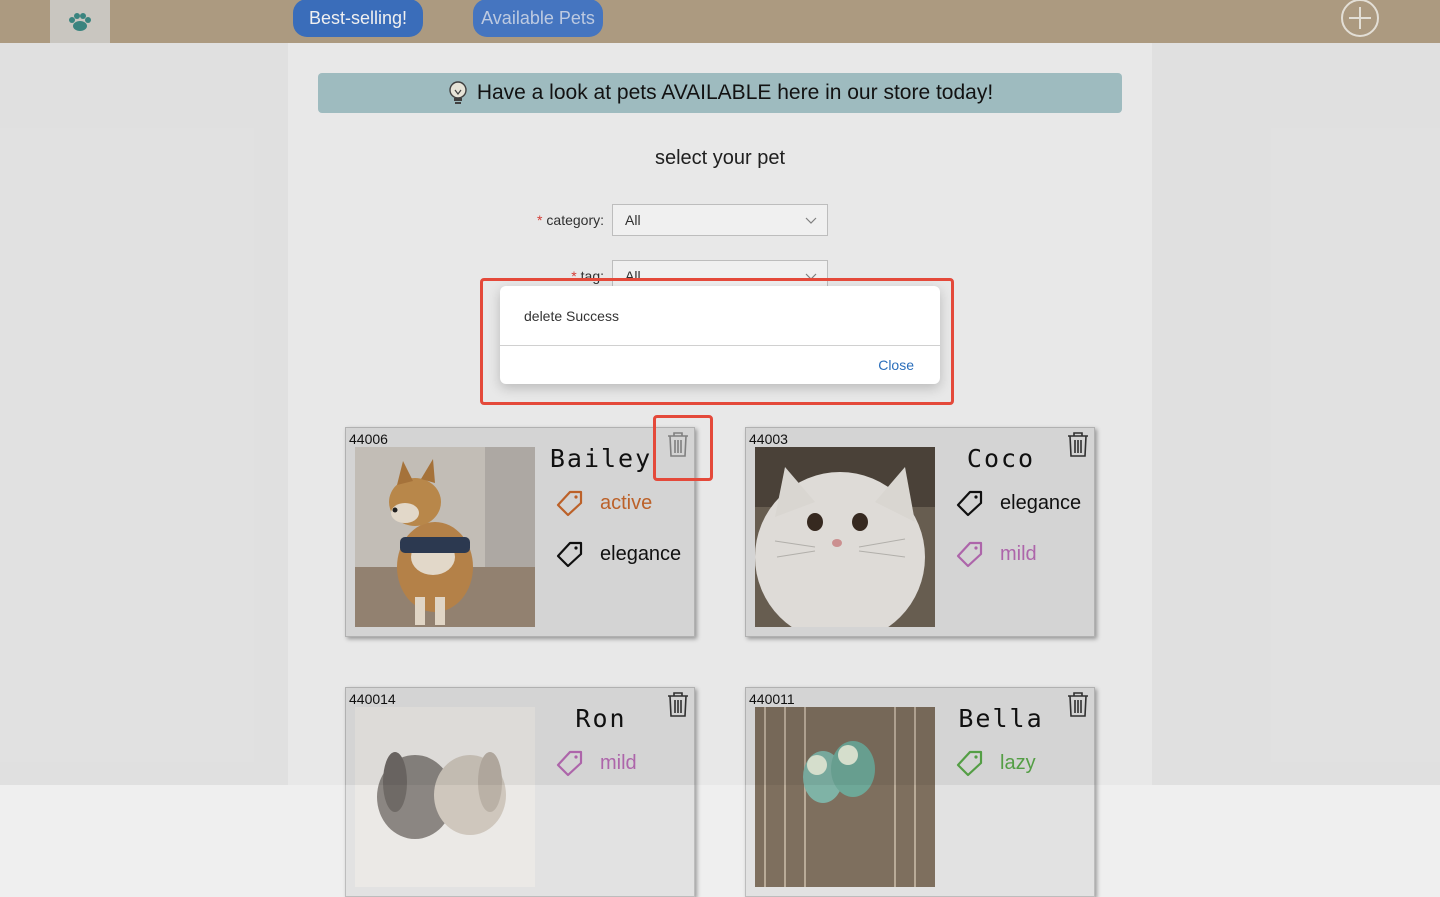 Image resolution: width=1440 pixels, height=897 pixels. What do you see at coordinates (683, 448) in the screenshot?
I see `trash-highlight` at bounding box center [683, 448].